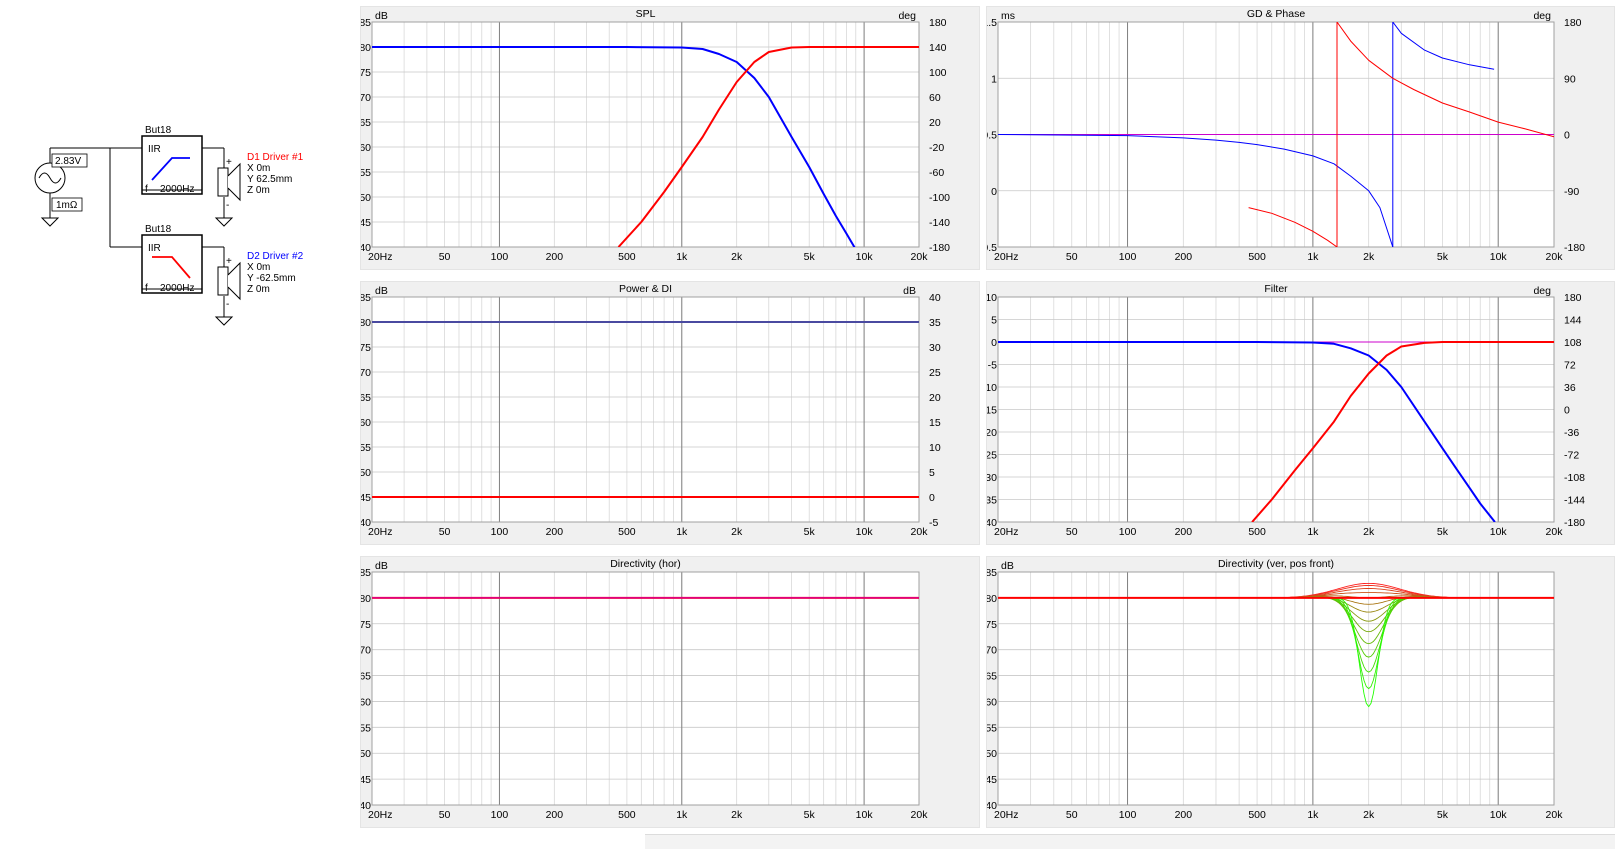  What do you see at coordinates (1276, 564) in the screenshot?
I see `chart-title: Directivity (ver, pos front)` at bounding box center [1276, 564].